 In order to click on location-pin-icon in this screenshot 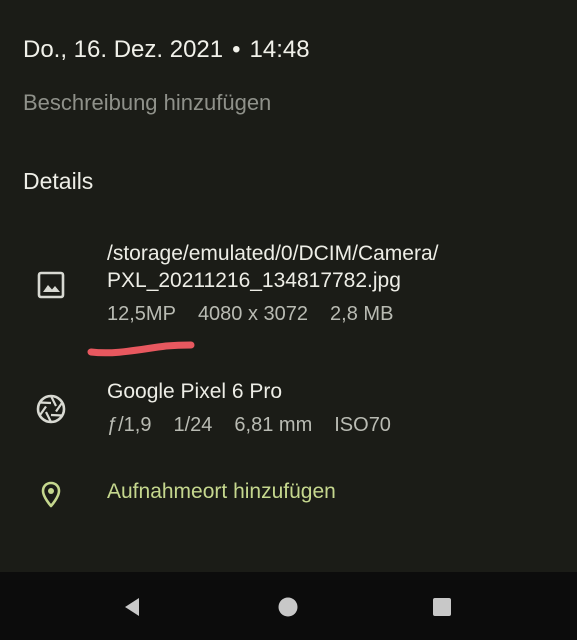, I will do `click(51, 495)`.